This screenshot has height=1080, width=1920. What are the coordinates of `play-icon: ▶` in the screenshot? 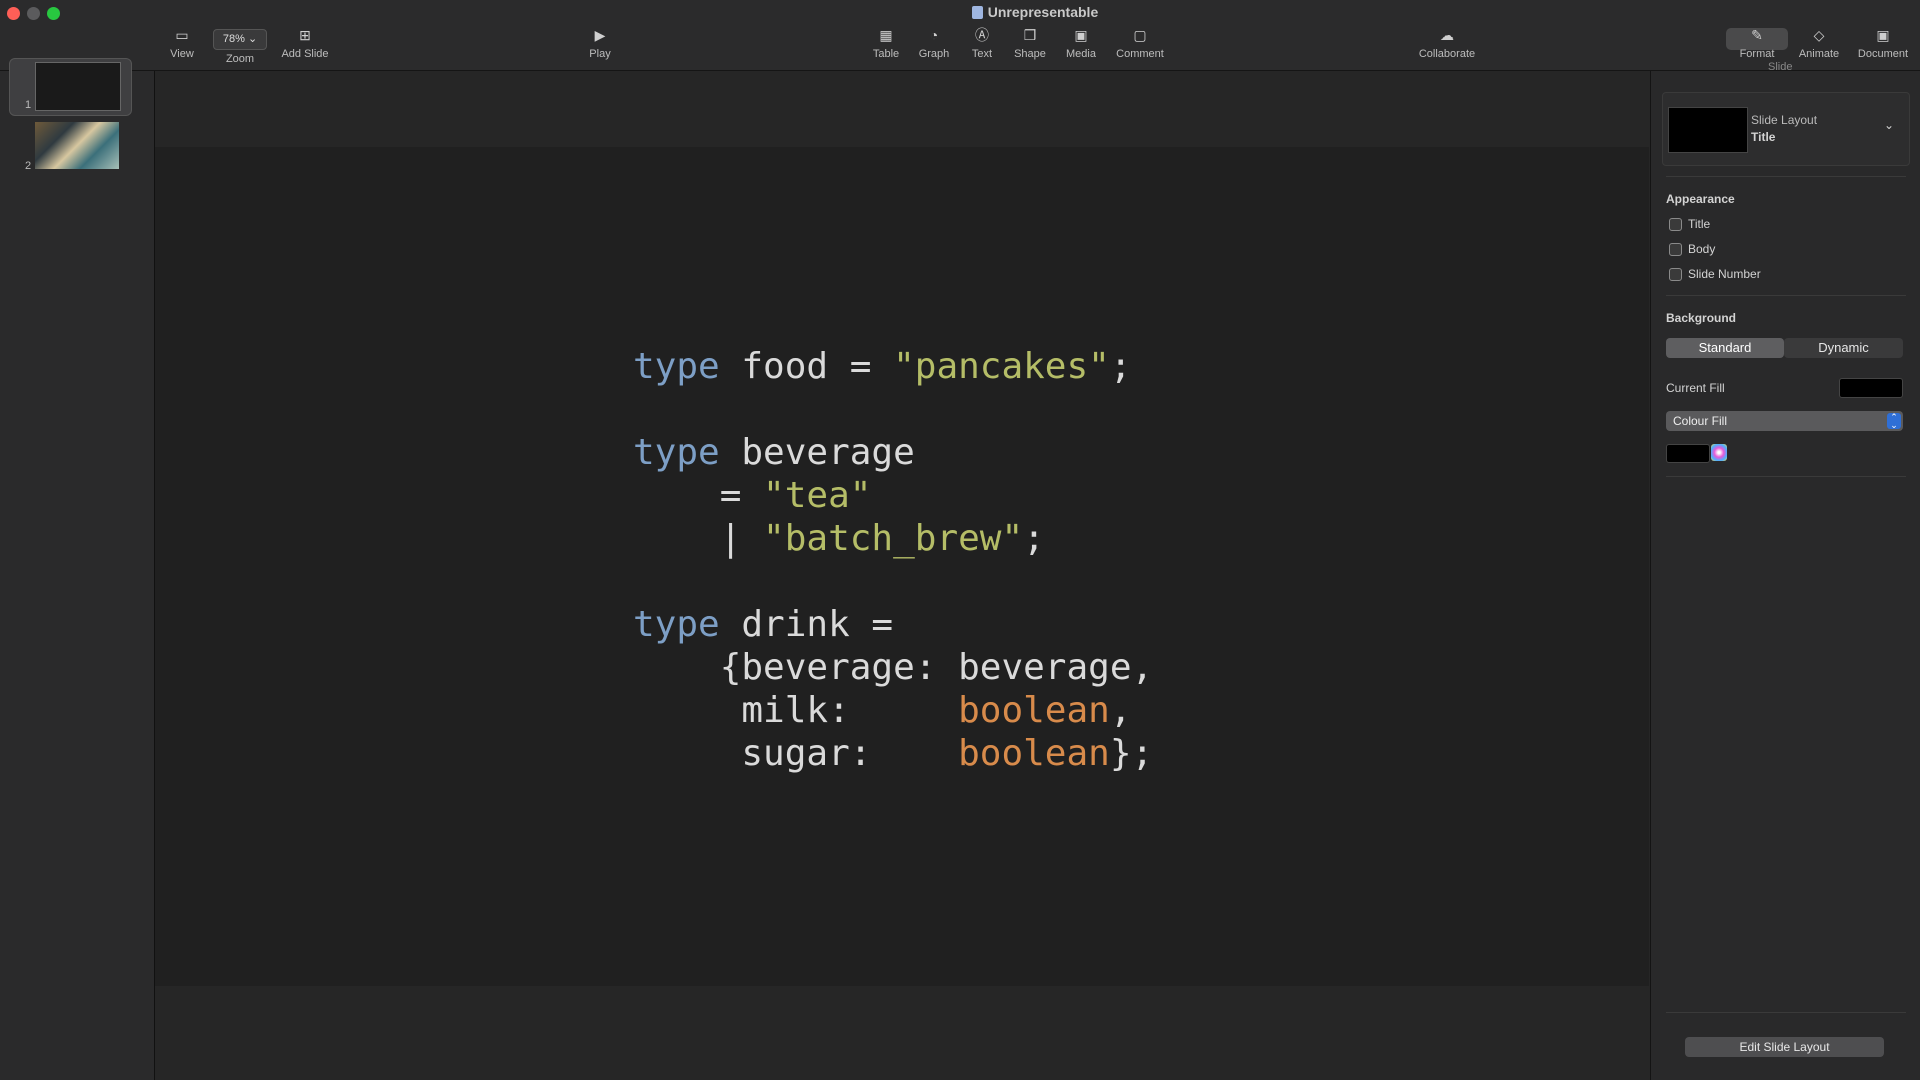 It's located at (600, 35).